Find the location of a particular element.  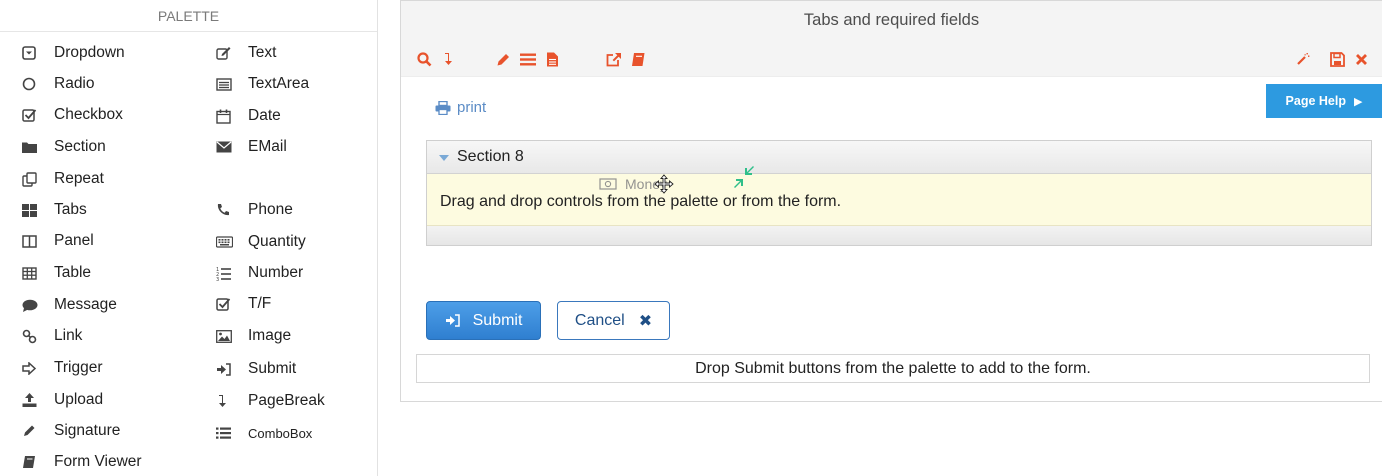

panel-icon is located at coordinates (33, 241).